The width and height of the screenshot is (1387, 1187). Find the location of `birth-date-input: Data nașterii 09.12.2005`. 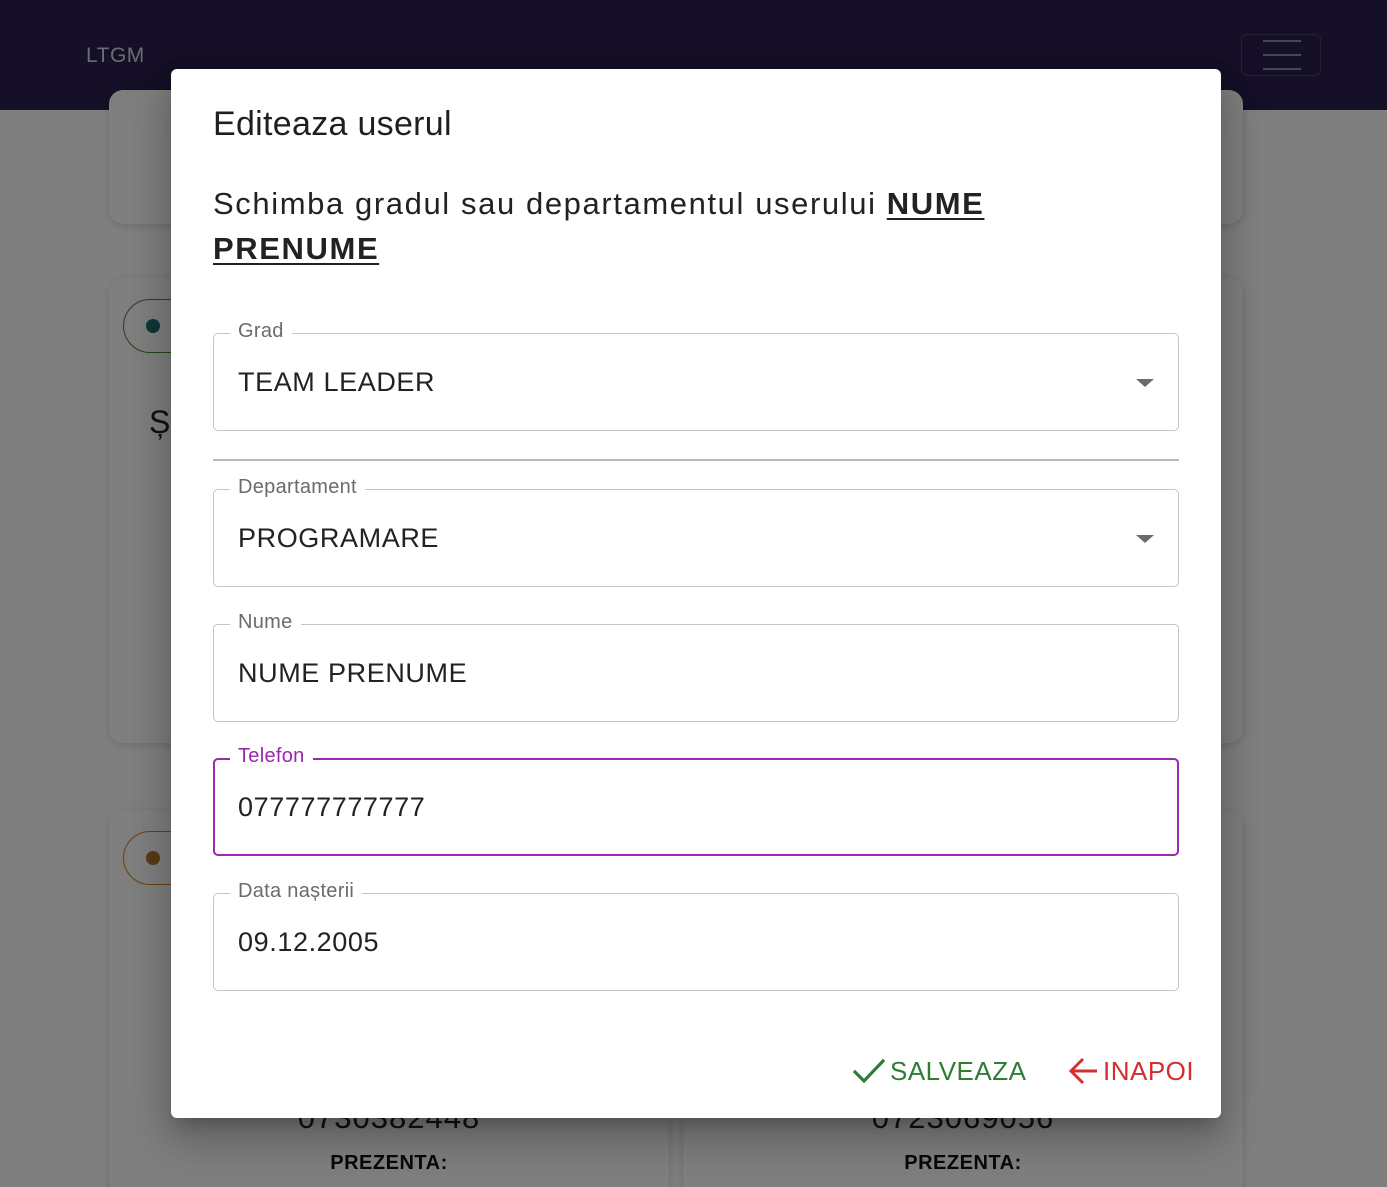

birth-date-input: Data nașterii 09.12.2005 is located at coordinates (696, 935).